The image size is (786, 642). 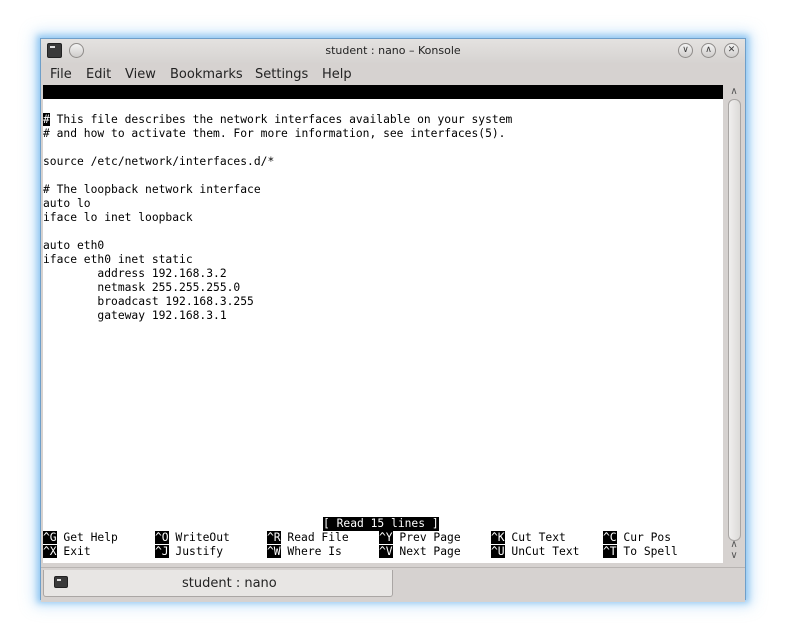 I want to click on shortcut-label: Cut Text, so click(x=535, y=537).